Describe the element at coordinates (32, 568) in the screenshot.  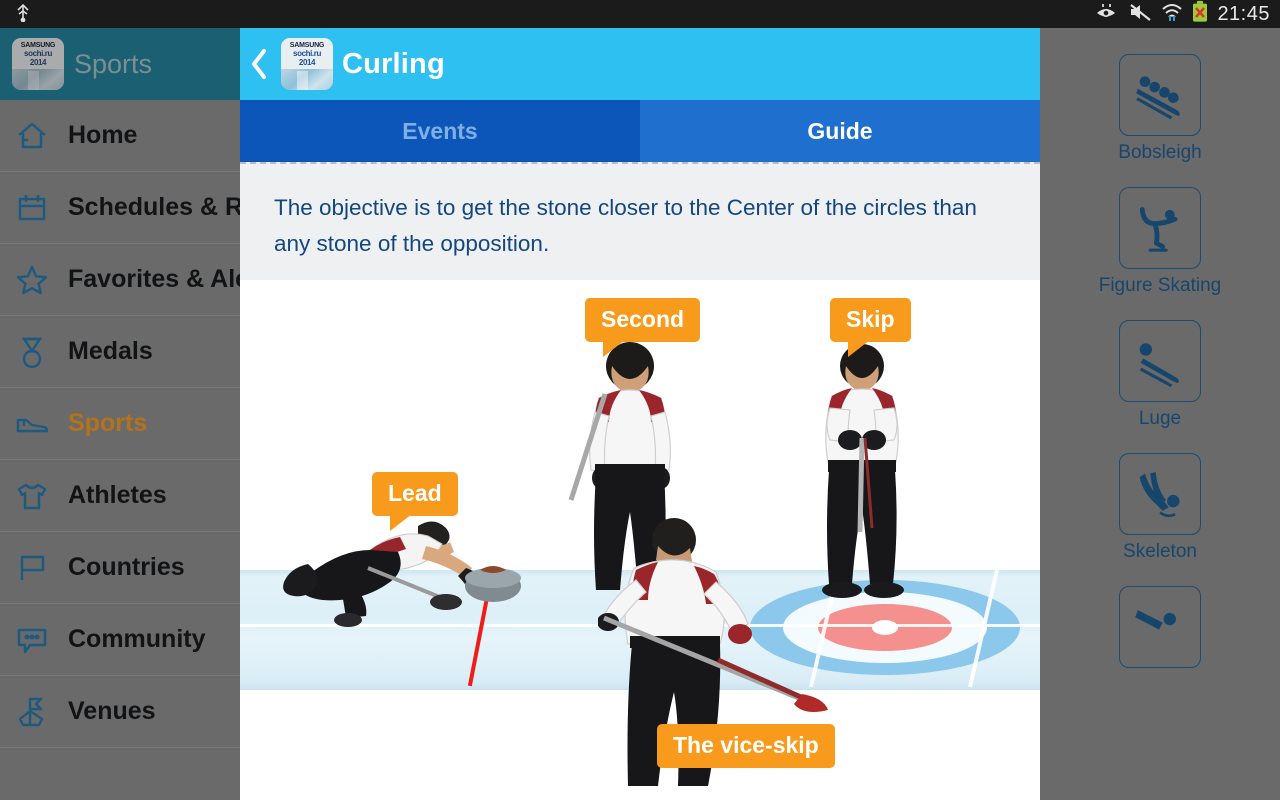
I see `flag-icon` at that location.